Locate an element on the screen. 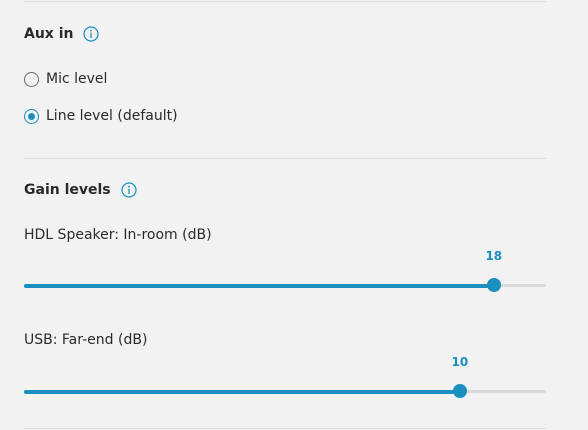 The width and height of the screenshot is (588, 430). aux-in-title: Aux in is located at coordinates (49, 34).